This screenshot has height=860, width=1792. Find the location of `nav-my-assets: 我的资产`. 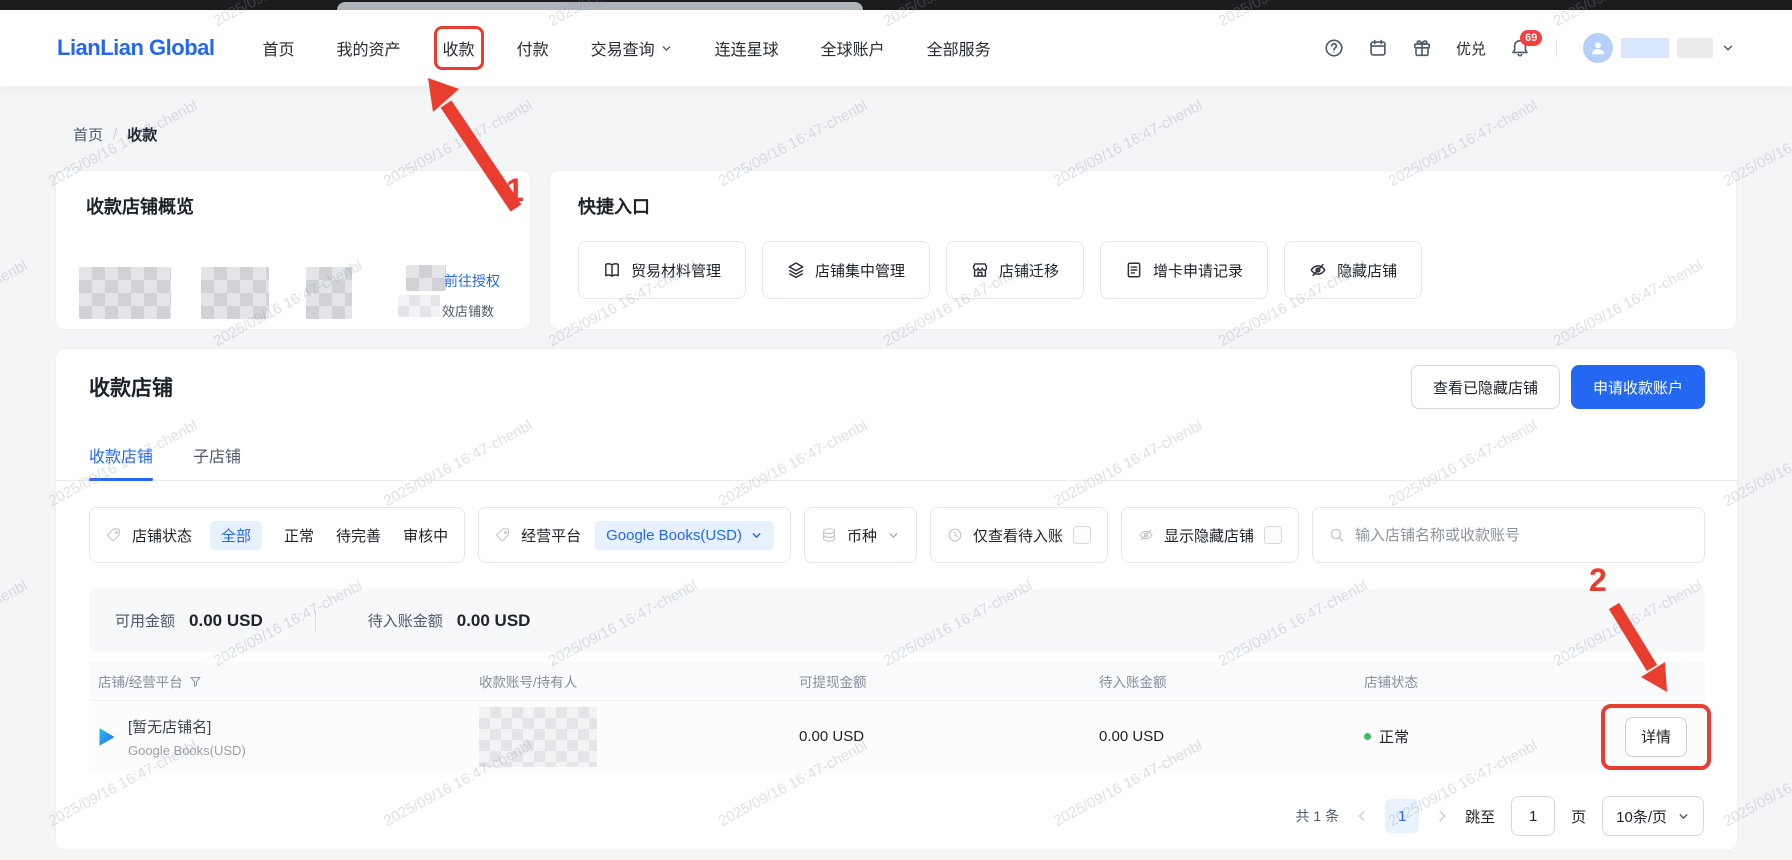

nav-my-assets: 我的资产 is located at coordinates (369, 48).